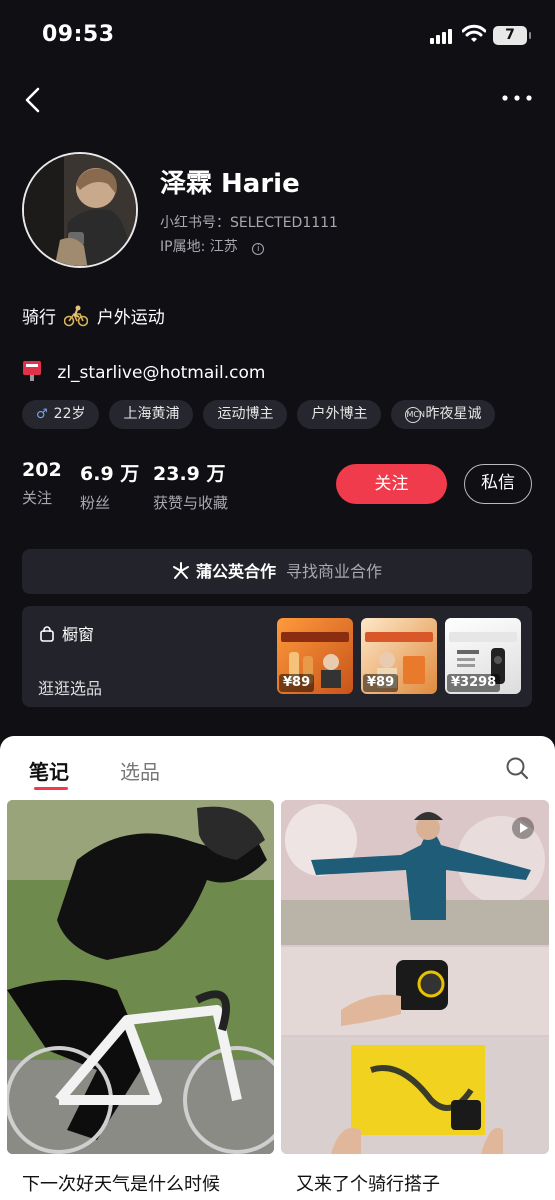 This screenshot has width=555, height=1200. I want to click on note-title: 又来了个骑行搭子, so click(368, 1183).